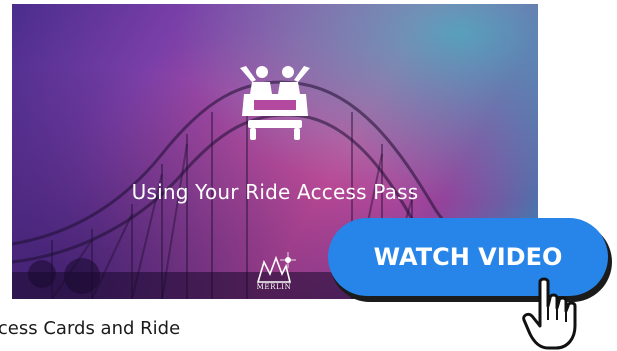 The height and width of the screenshot is (351, 617). Describe the element at coordinates (274, 287) in the screenshot. I see `merlin-logo-text: MERLIN` at that location.